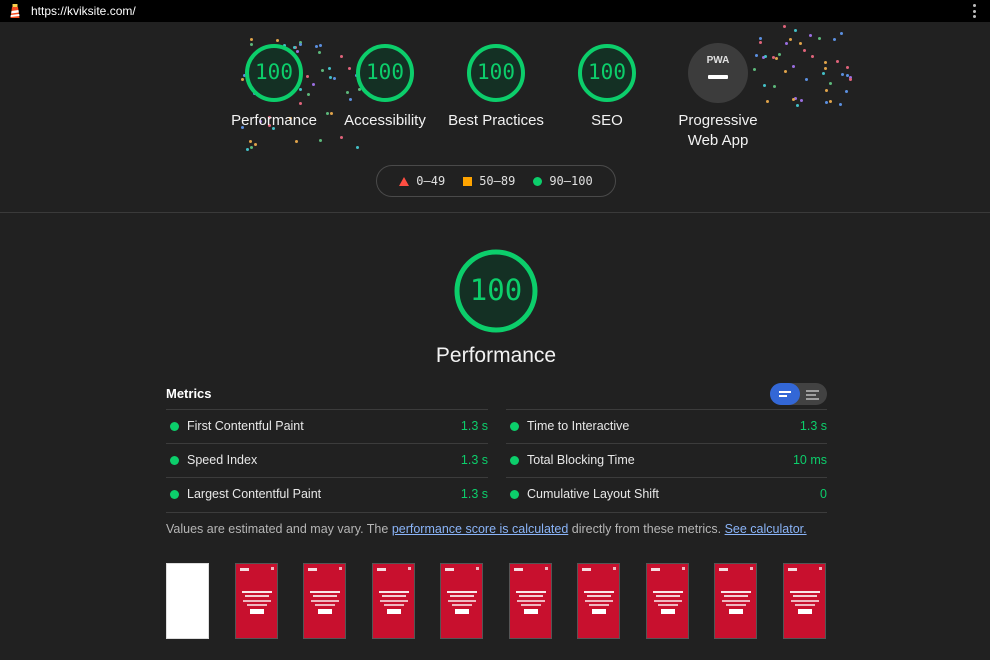 Image resolution: width=990 pixels, height=660 pixels. I want to click on see-calculator-link: See calculator., so click(766, 529).